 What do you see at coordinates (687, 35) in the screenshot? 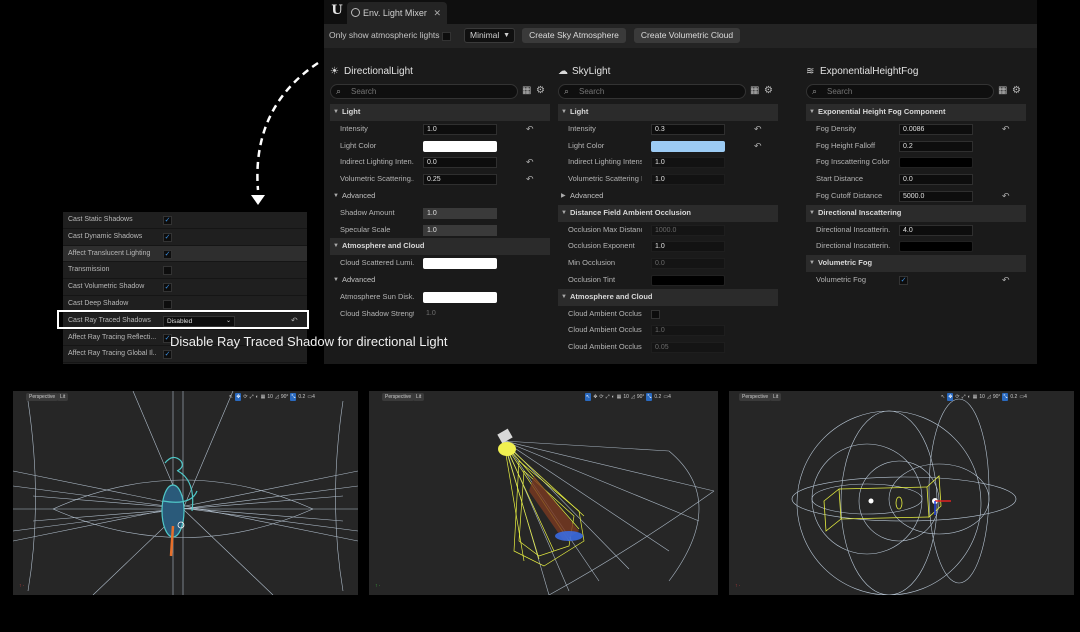
I see `create-volumetric-cloud-button: Create Volumetric Cloud` at bounding box center [687, 35].